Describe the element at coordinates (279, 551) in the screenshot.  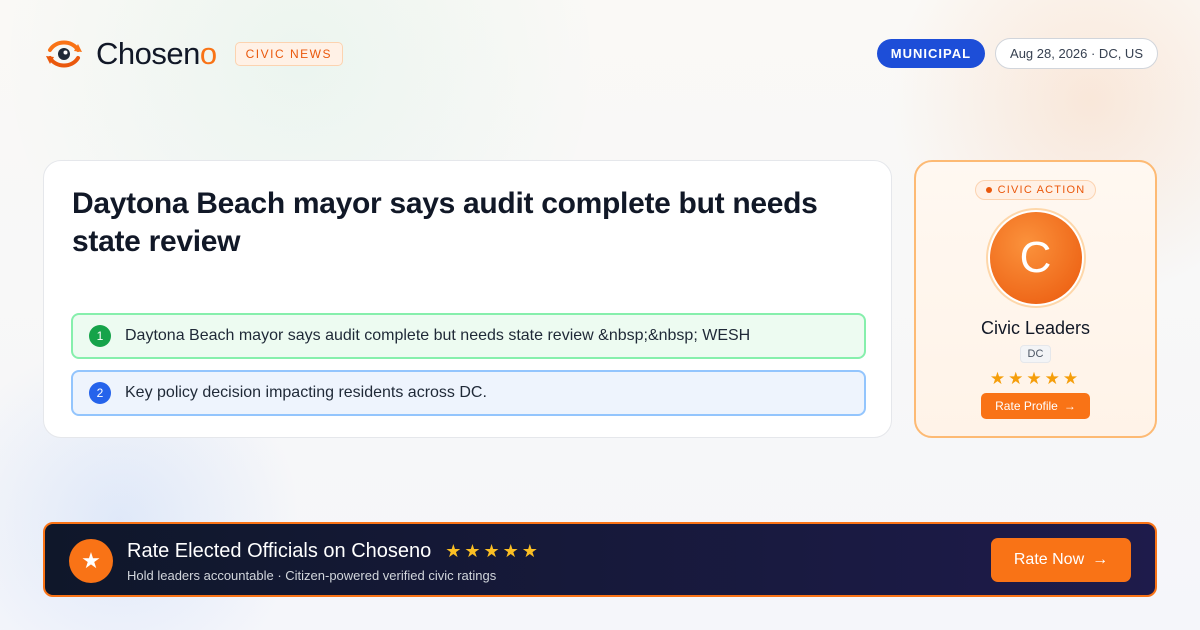
I see `banner-title-text: Rate Elected Officials on Choseno` at that location.